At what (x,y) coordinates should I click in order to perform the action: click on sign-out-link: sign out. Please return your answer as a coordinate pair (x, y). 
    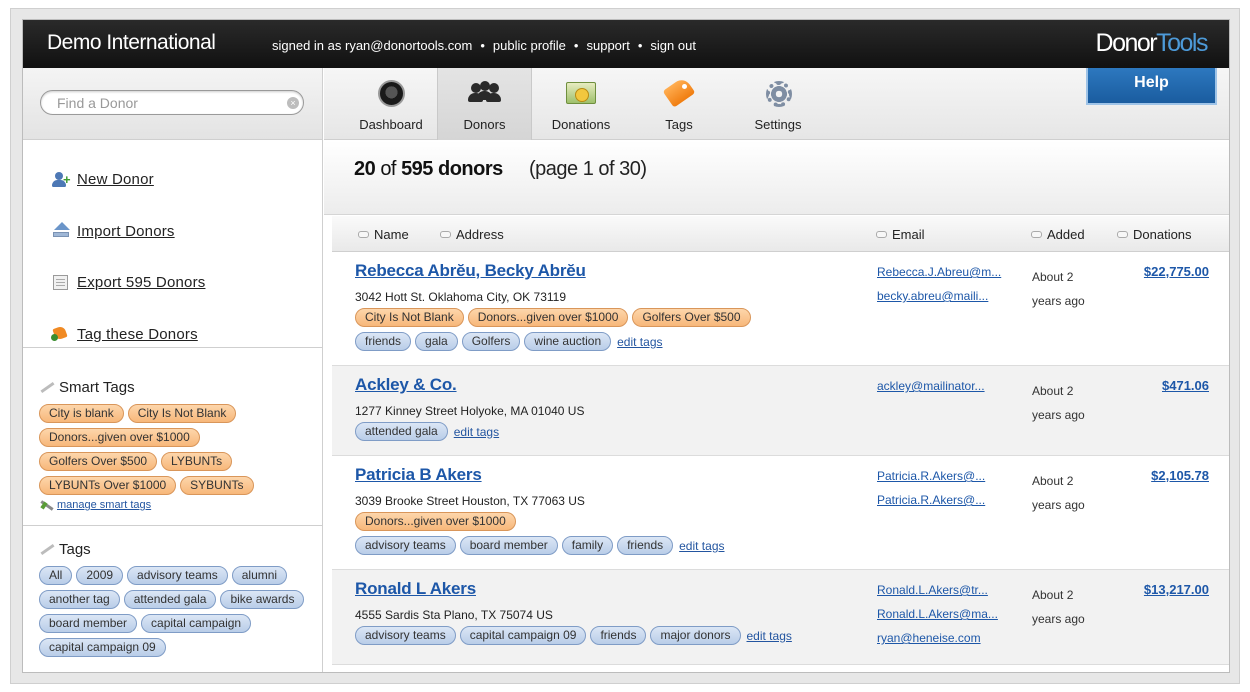
    Looking at the image, I should click on (673, 45).